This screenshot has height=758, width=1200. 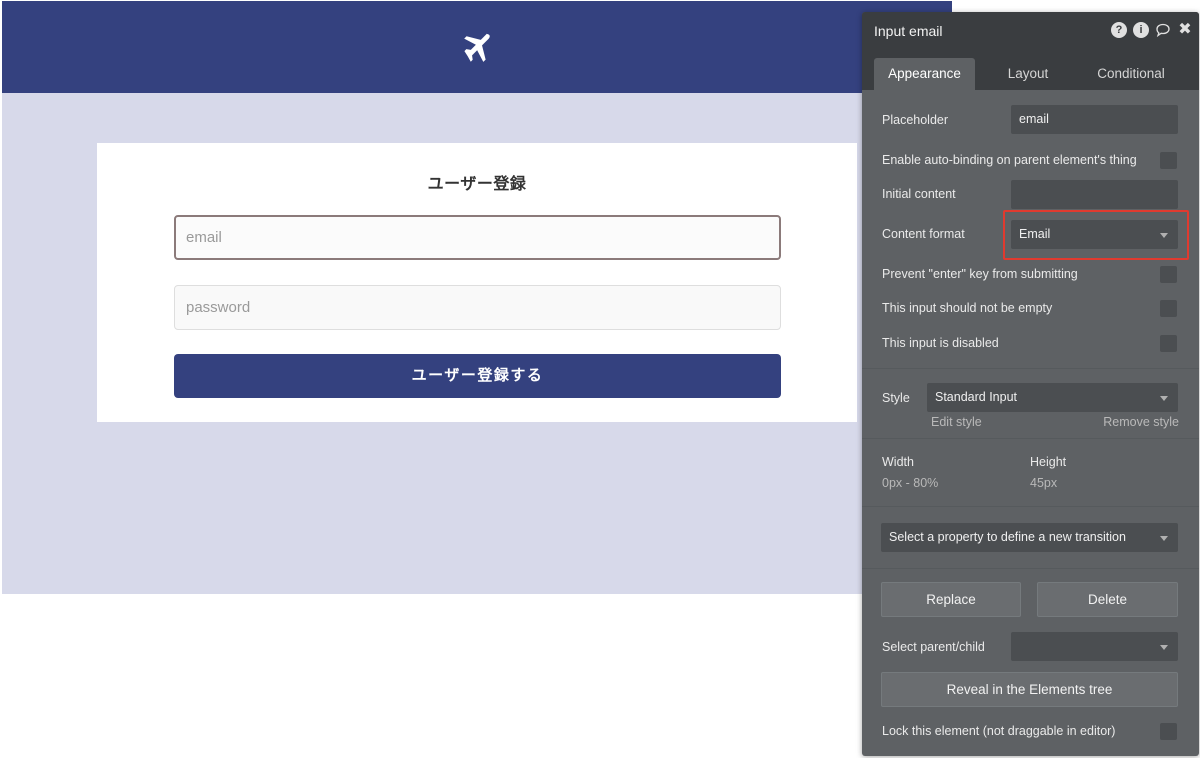 I want to click on tab-conditional: Conditional, so click(x=1131, y=74).